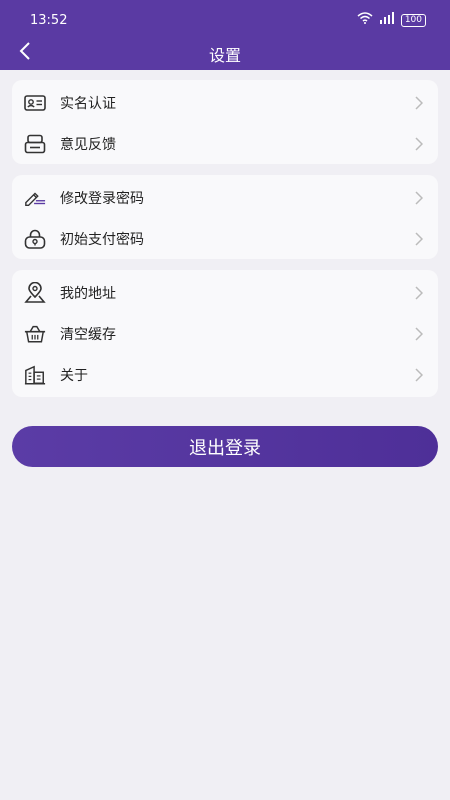 The height and width of the screenshot is (800, 450). What do you see at coordinates (35, 375) in the screenshot?
I see `building-icon` at bounding box center [35, 375].